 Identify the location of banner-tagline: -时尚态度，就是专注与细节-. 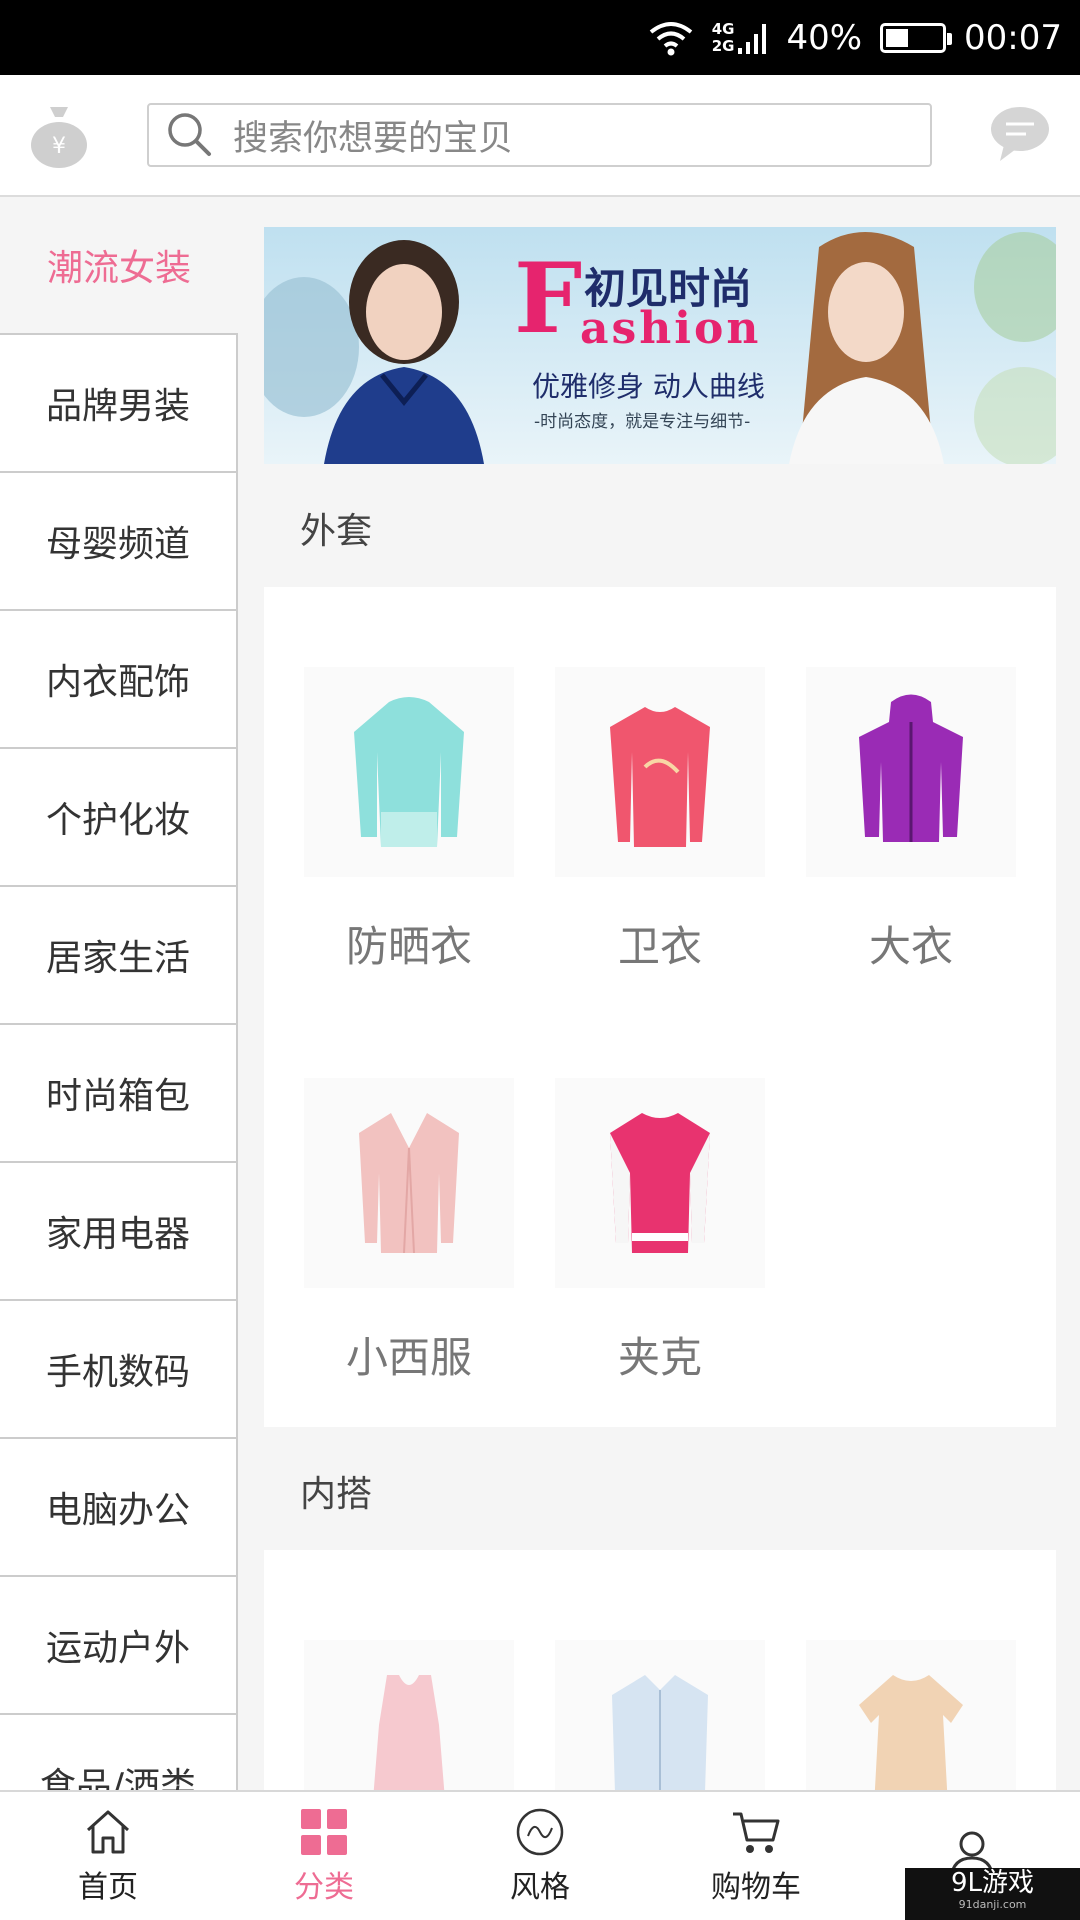
(642, 422).